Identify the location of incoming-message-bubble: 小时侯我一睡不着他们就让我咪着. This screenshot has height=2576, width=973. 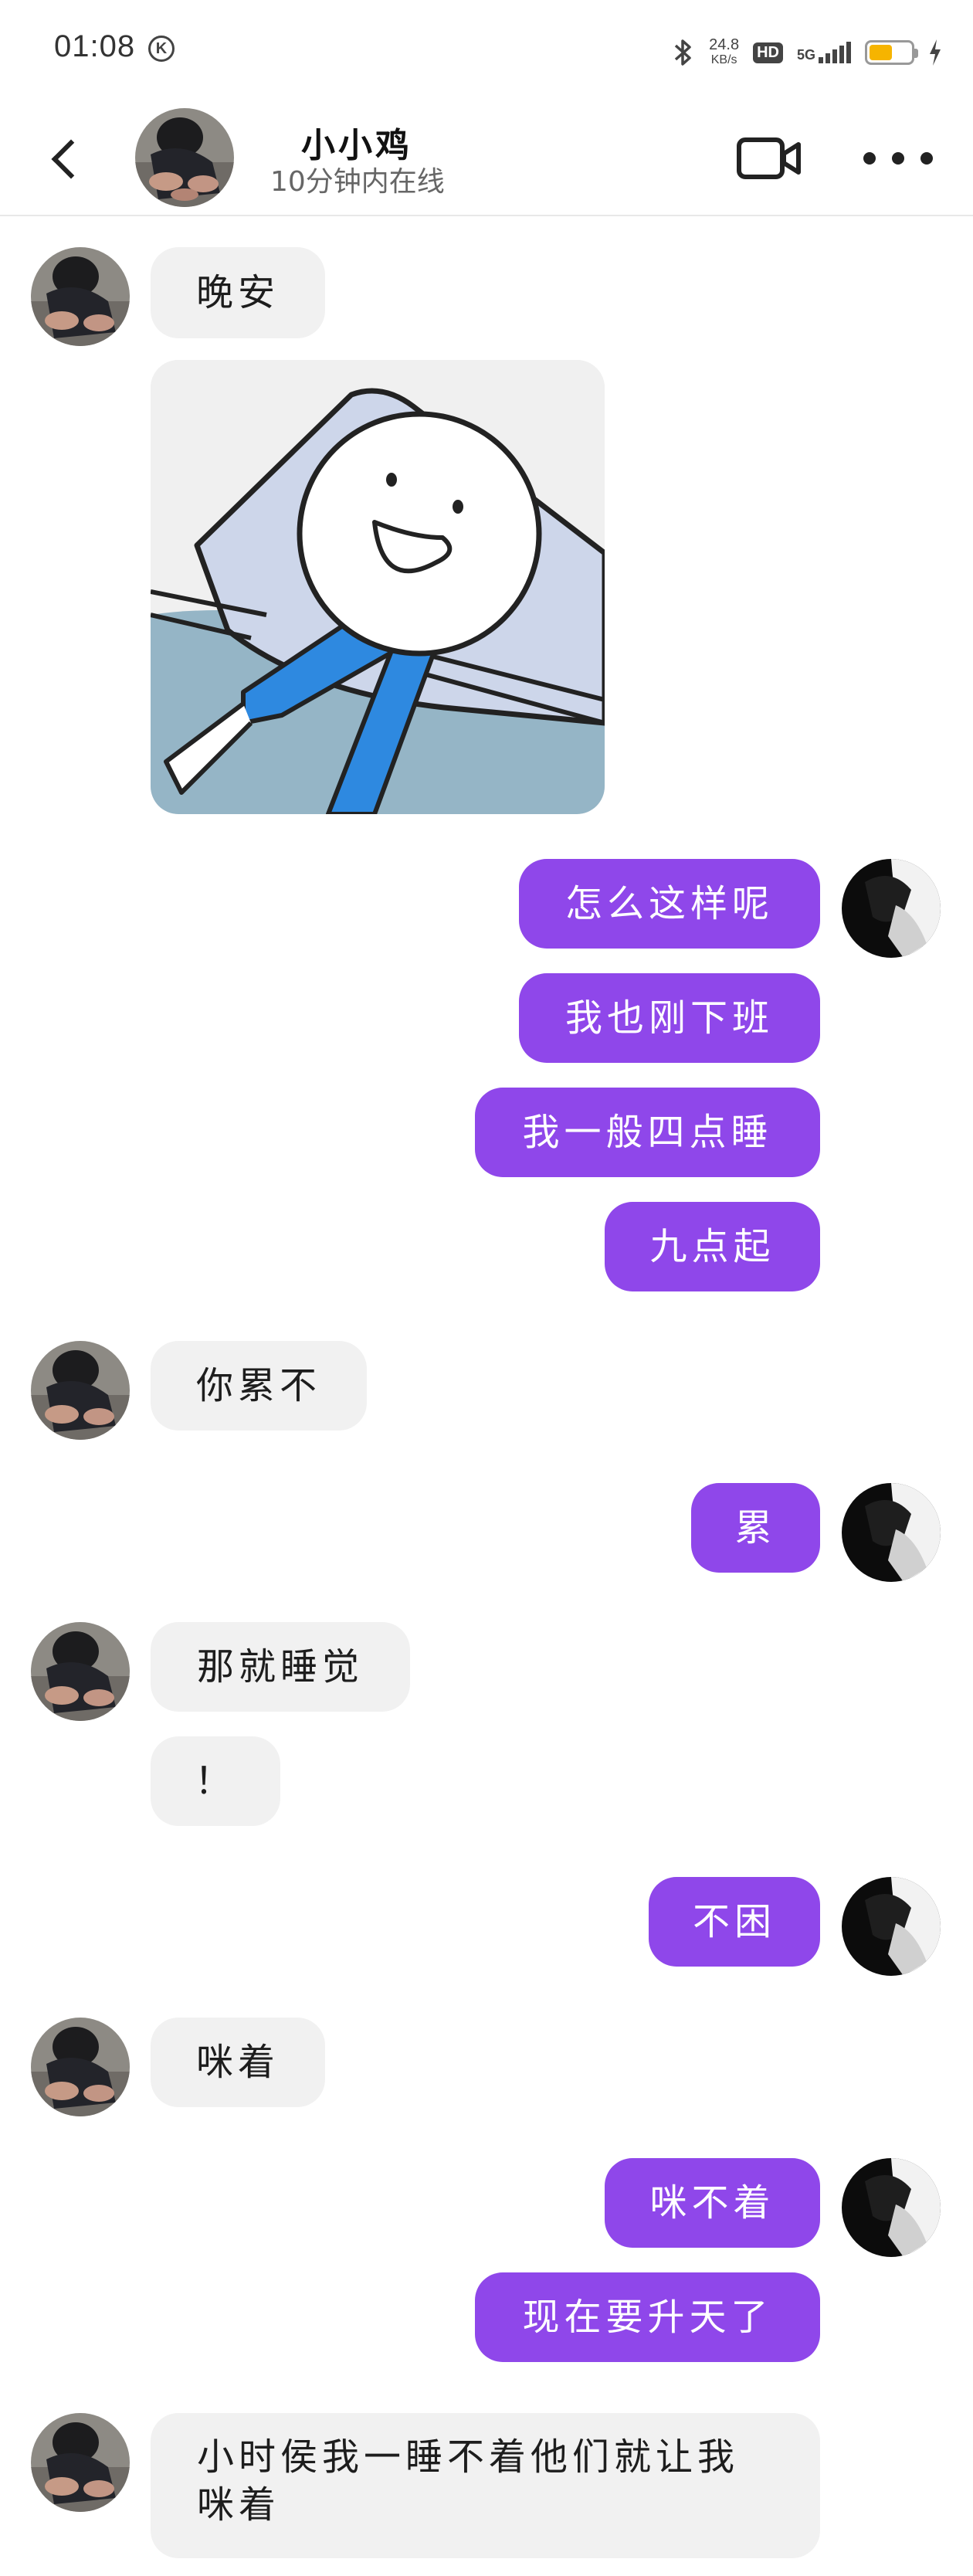
(485, 2485).